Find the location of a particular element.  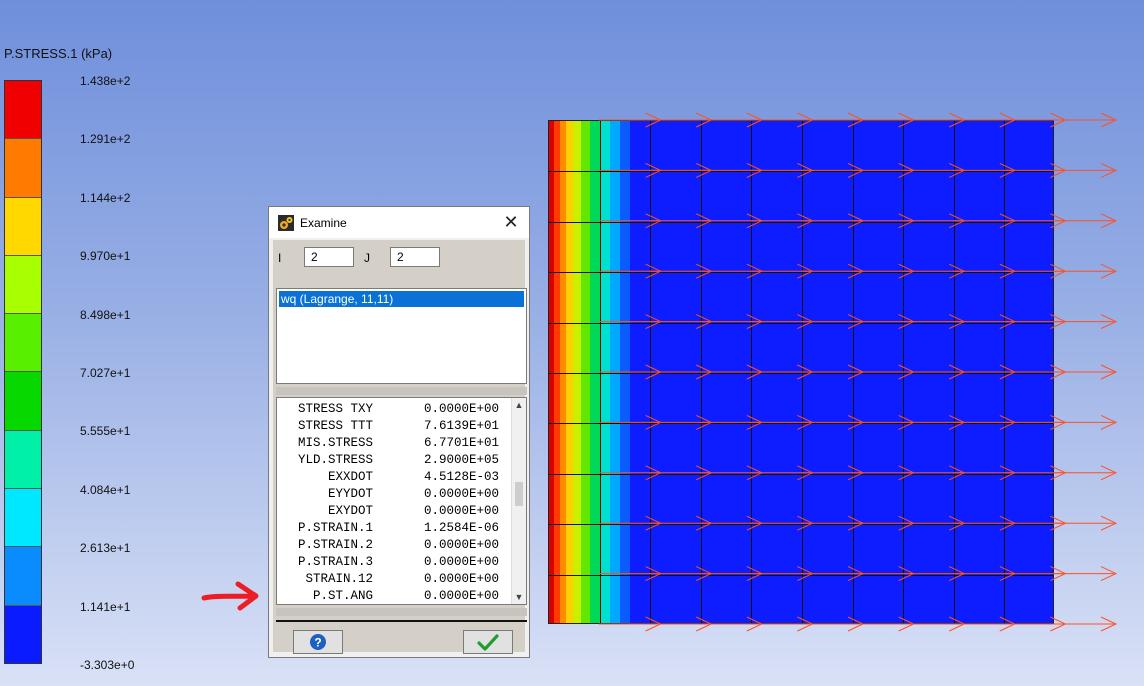

result-row: STRESS TXY 0.0000E+00 is located at coordinates (391, 409).